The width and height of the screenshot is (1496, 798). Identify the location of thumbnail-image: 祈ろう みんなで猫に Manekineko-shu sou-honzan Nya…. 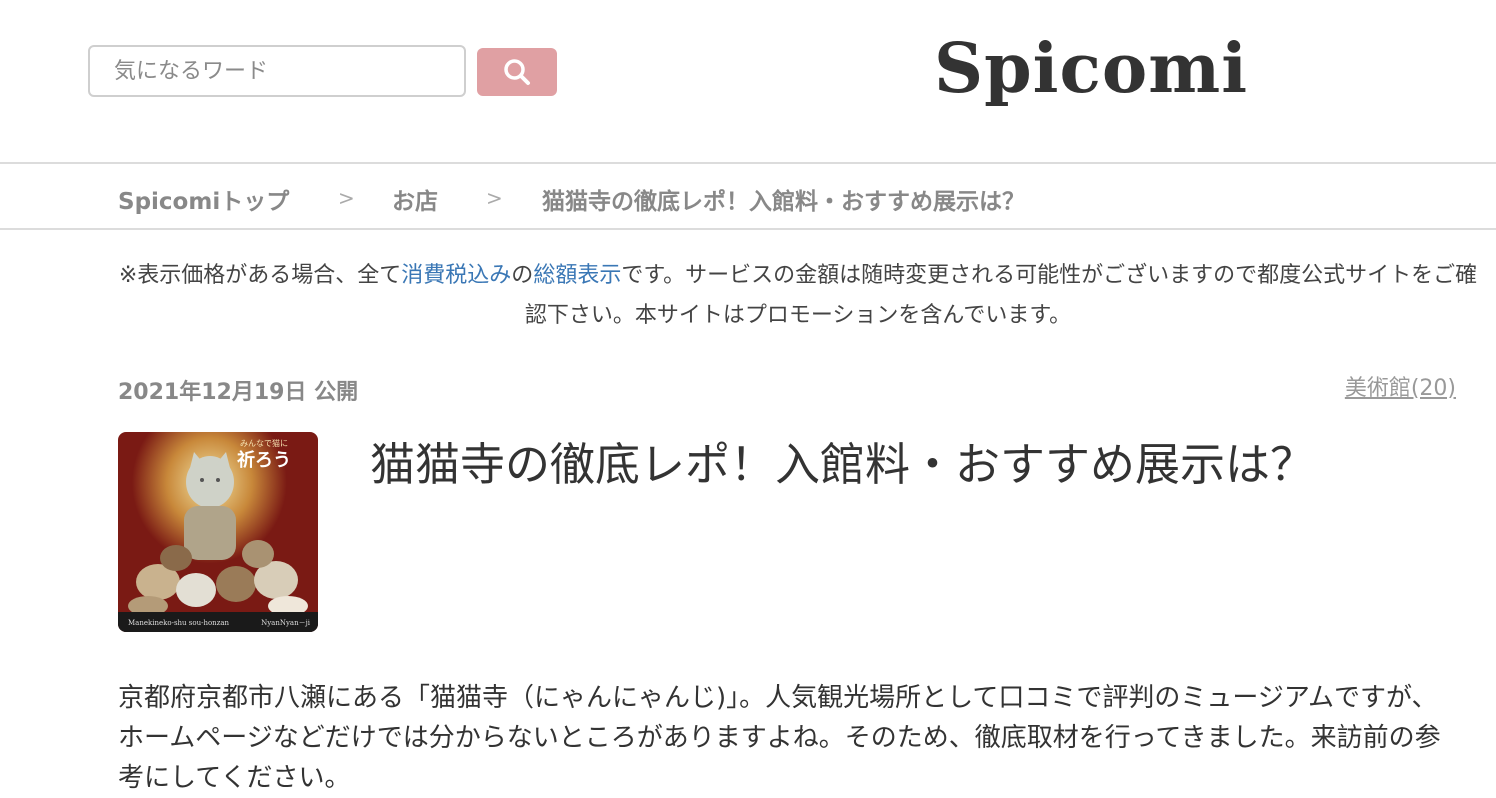
(218, 532).